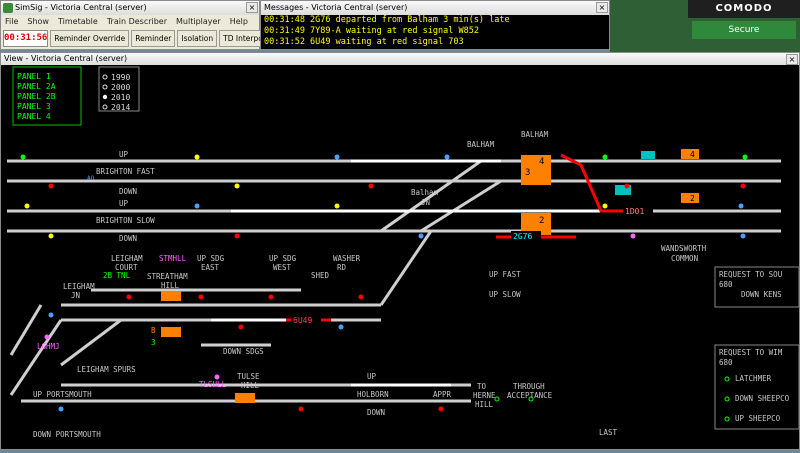 This screenshot has width=800, height=453. What do you see at coordinates (239, 21) in the screenshot?
I see `menu-help: Help` at bounding box center [239, 21].